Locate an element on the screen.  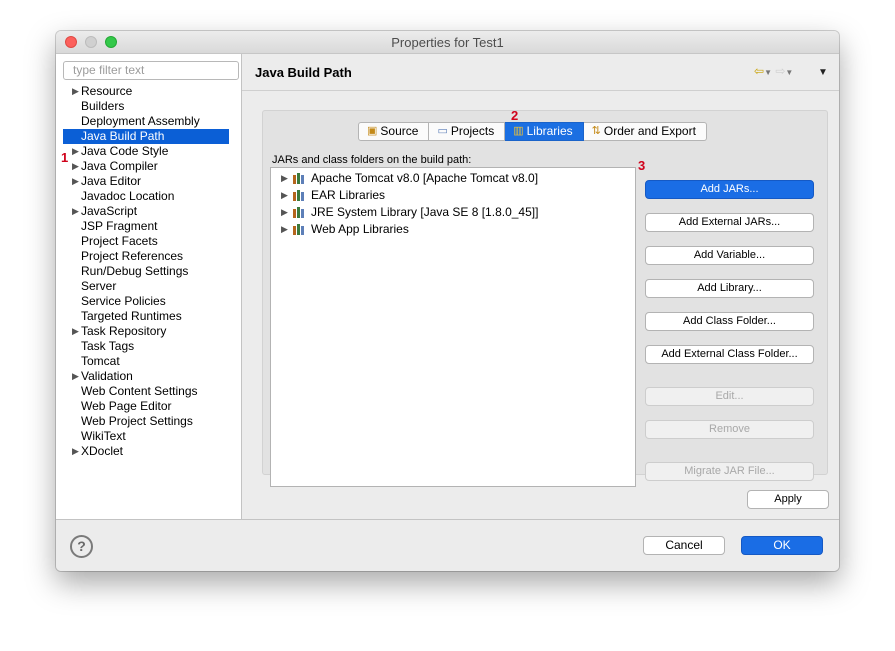
library-entry: ▶ EAR Libraries is located at coordinates (453, 195).